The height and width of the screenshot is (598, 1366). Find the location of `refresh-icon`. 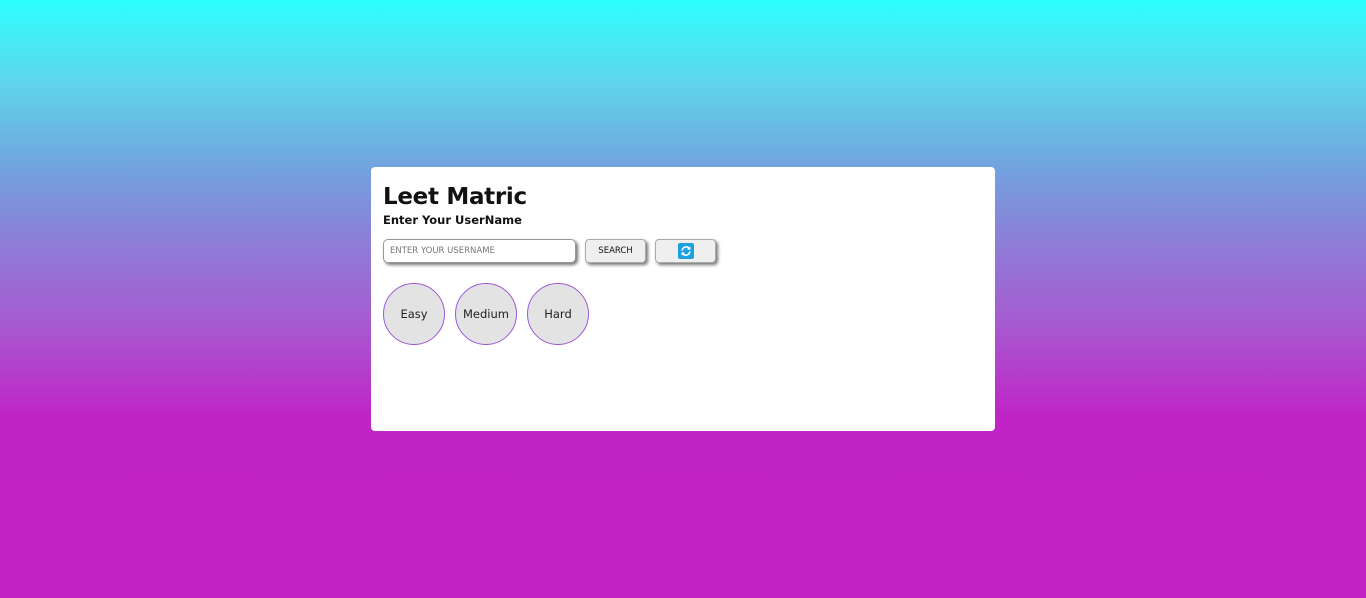

refresh-icon is located at coordinates (685, 251).